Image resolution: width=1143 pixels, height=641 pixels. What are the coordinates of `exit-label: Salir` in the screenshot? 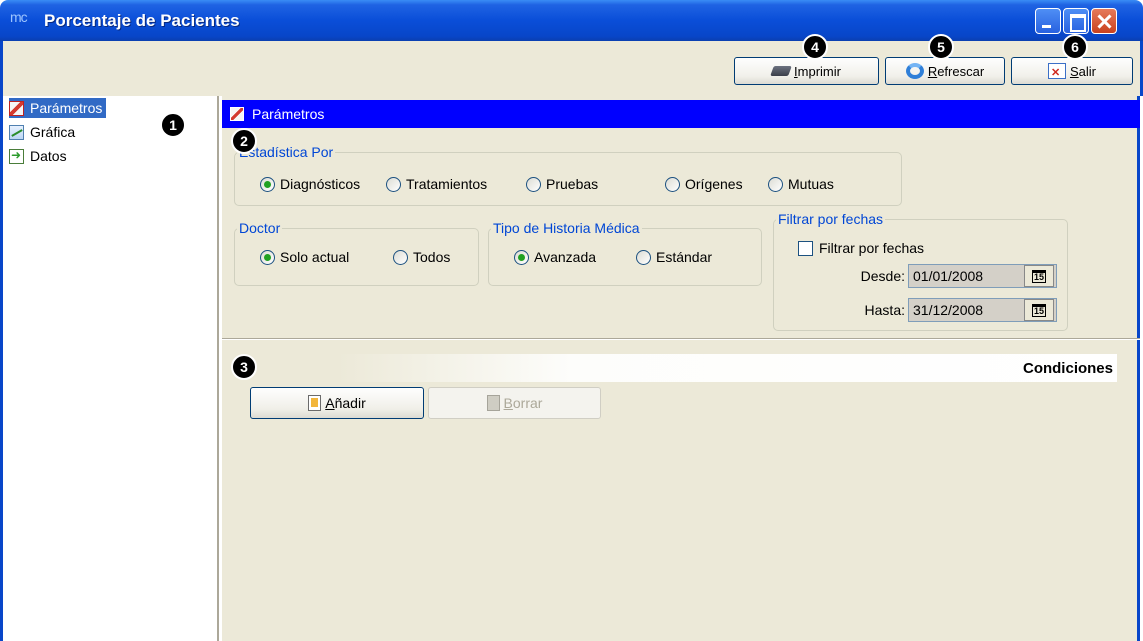 It's located at (1082, 71).